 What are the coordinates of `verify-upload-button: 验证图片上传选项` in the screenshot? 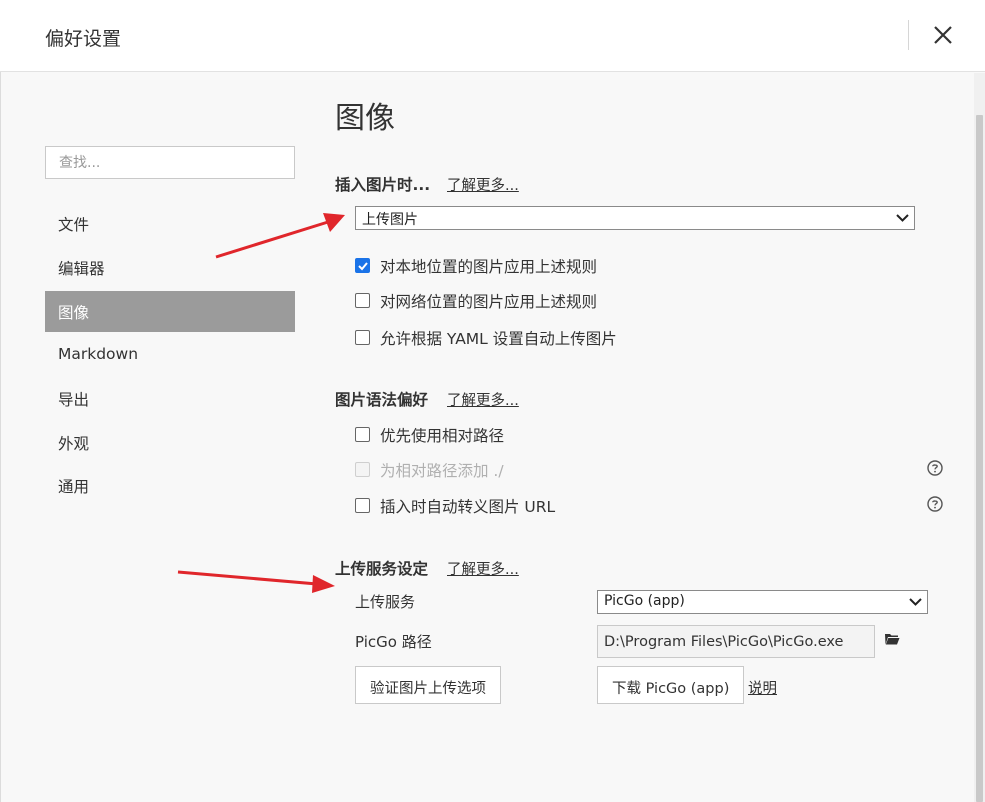 It's located at (428, 685).